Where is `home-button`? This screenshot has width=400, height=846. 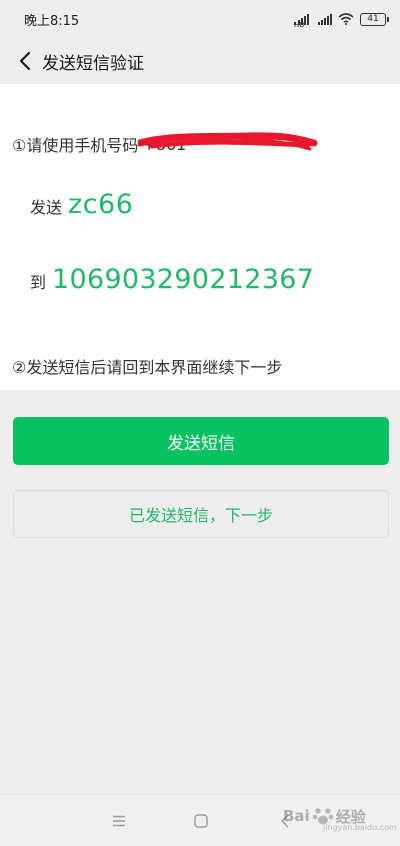
home-button is located at coordinates (201, 821).